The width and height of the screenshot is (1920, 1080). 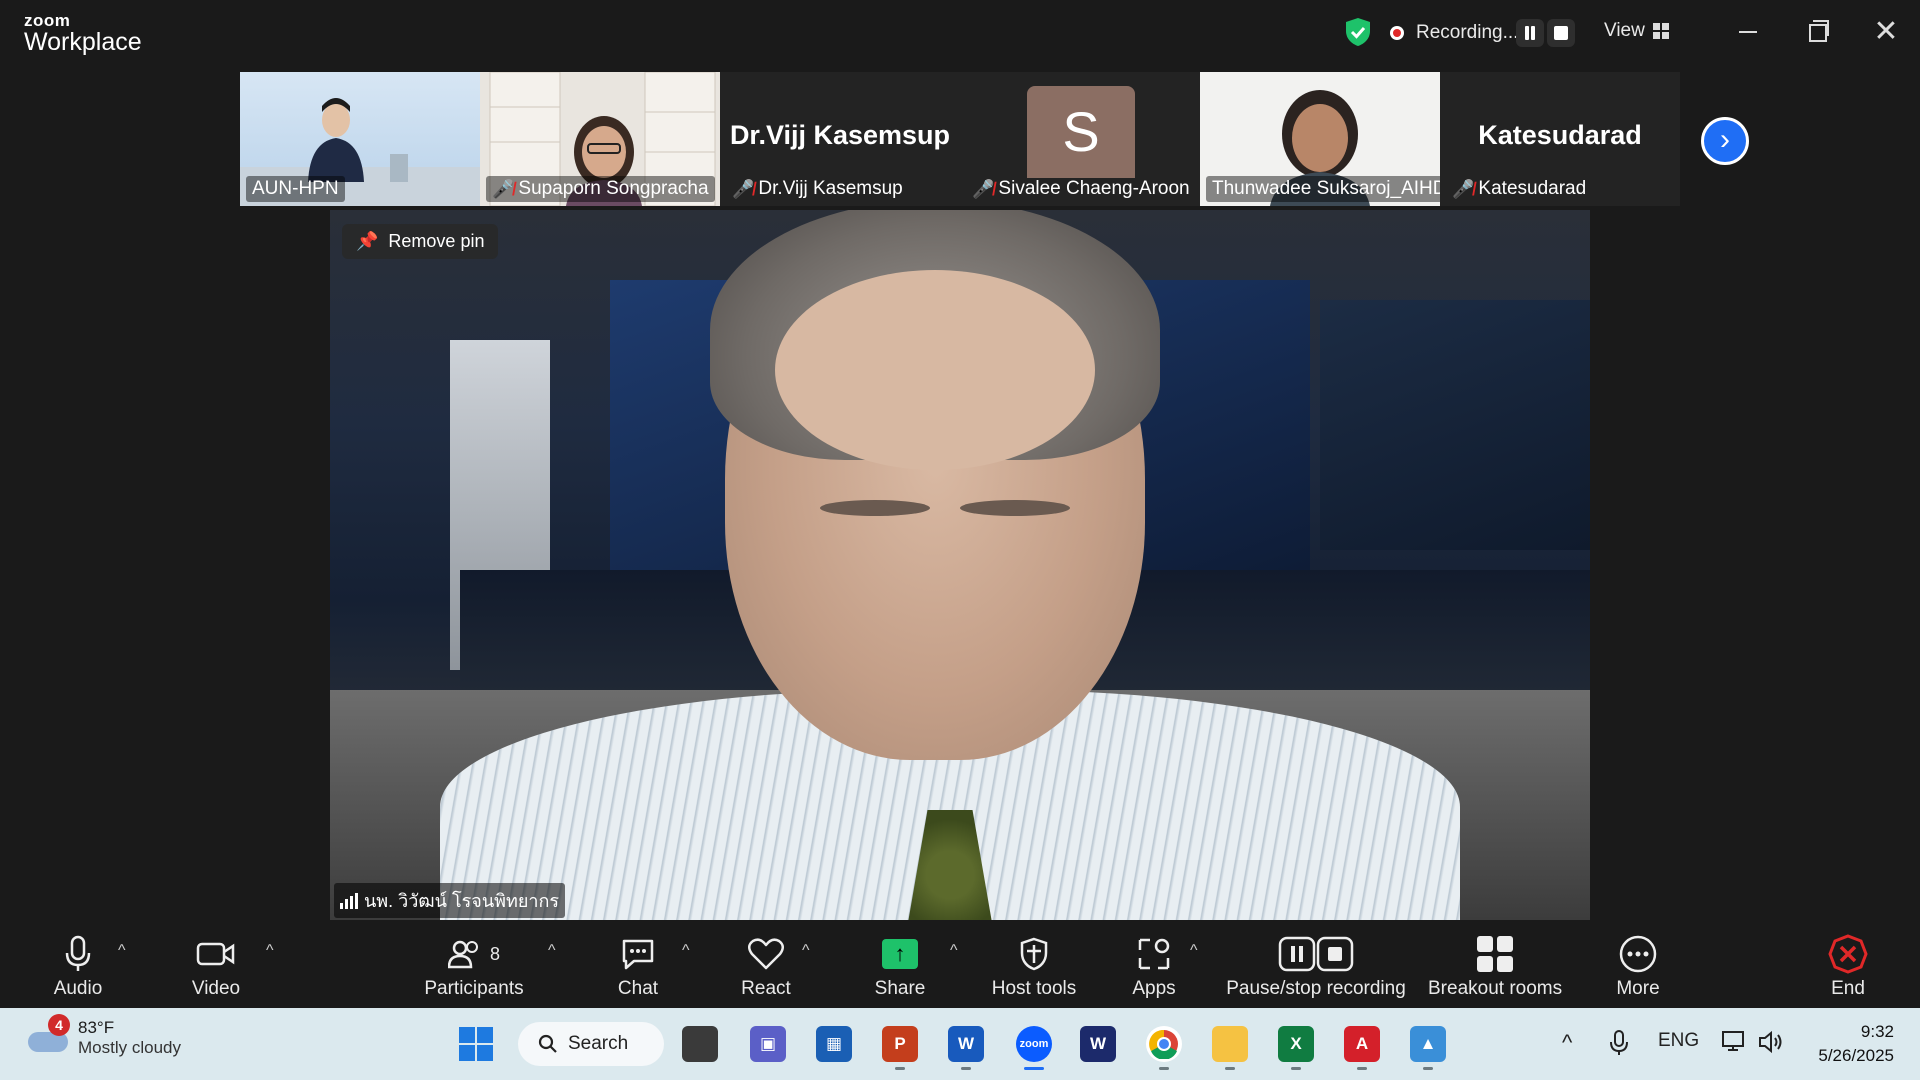 I want to click on taskbar-search: Search, so click(x=591, y=1044).